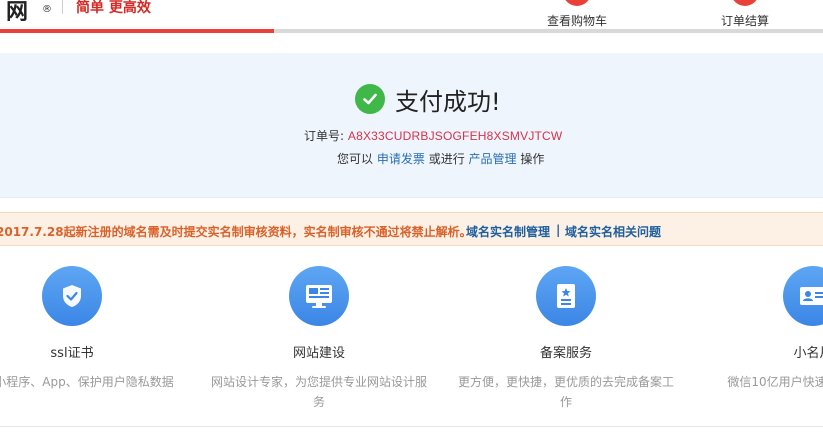 Image resolution: width=823 pixels, height=439 pixels. Describe the element at coordinates (613, 231) in the screenshot. I see `domain-realname-faq-link: 域名实名相关问题` at that location.